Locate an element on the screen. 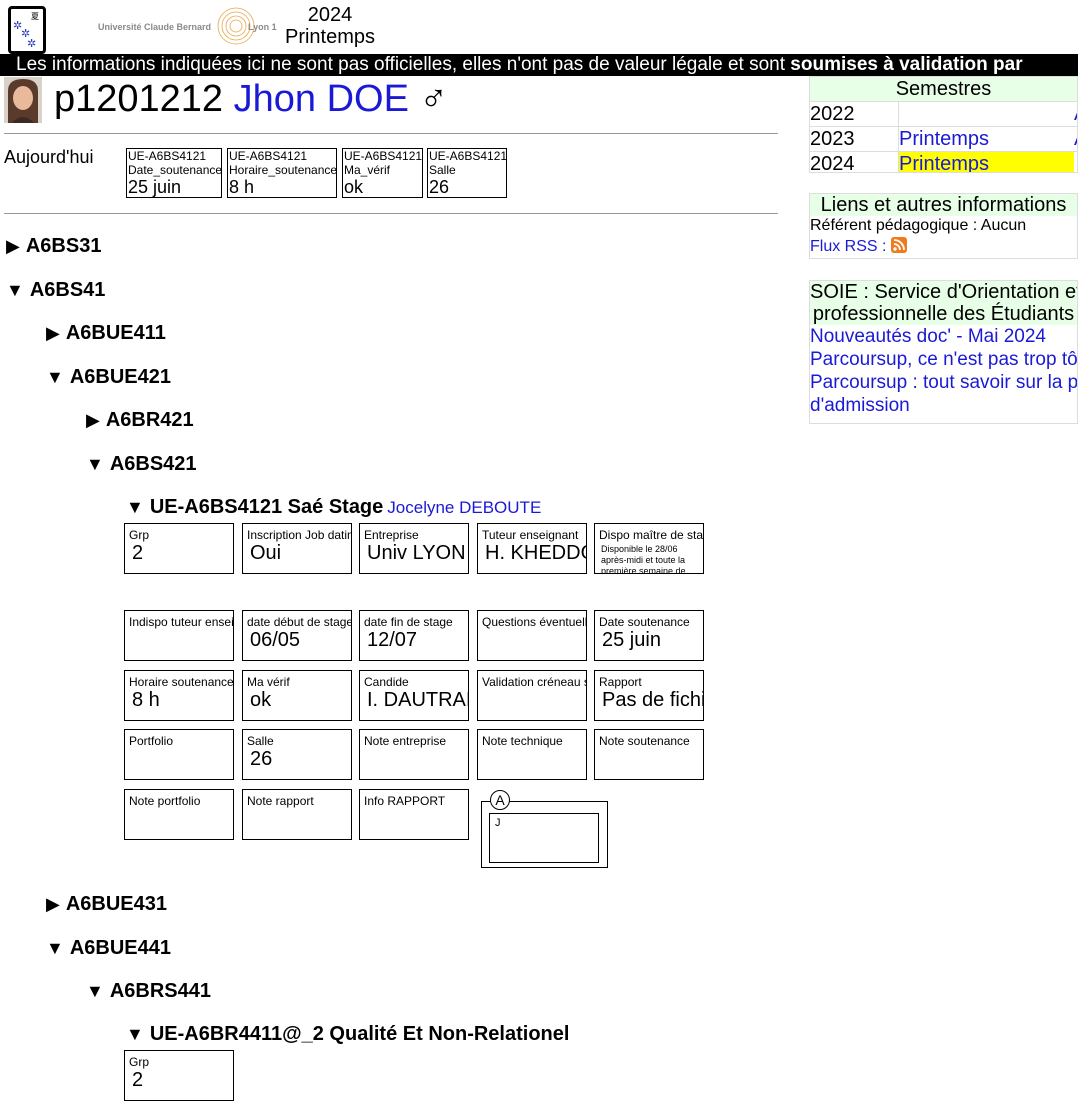  grade-cell-value: ok is located at coordinates (261, 700).